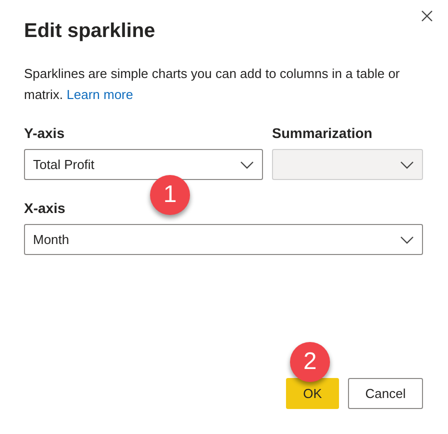  Describe the element at coordinates (310, 362) in the screenshot. I see `callout-badge: 2` at that location.